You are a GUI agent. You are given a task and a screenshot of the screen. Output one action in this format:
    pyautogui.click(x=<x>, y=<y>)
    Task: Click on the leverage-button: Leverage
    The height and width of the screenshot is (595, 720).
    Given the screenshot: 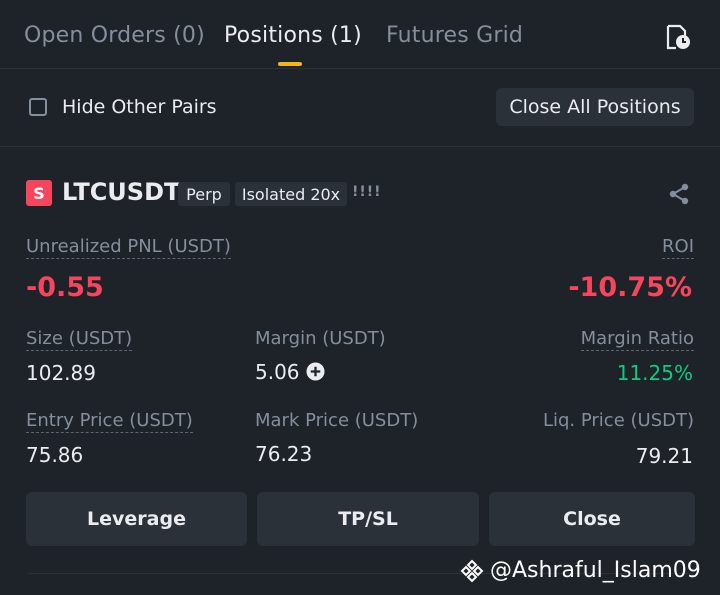 What is the action you would take?
    pyautogui.click(x=136, y=519)
    